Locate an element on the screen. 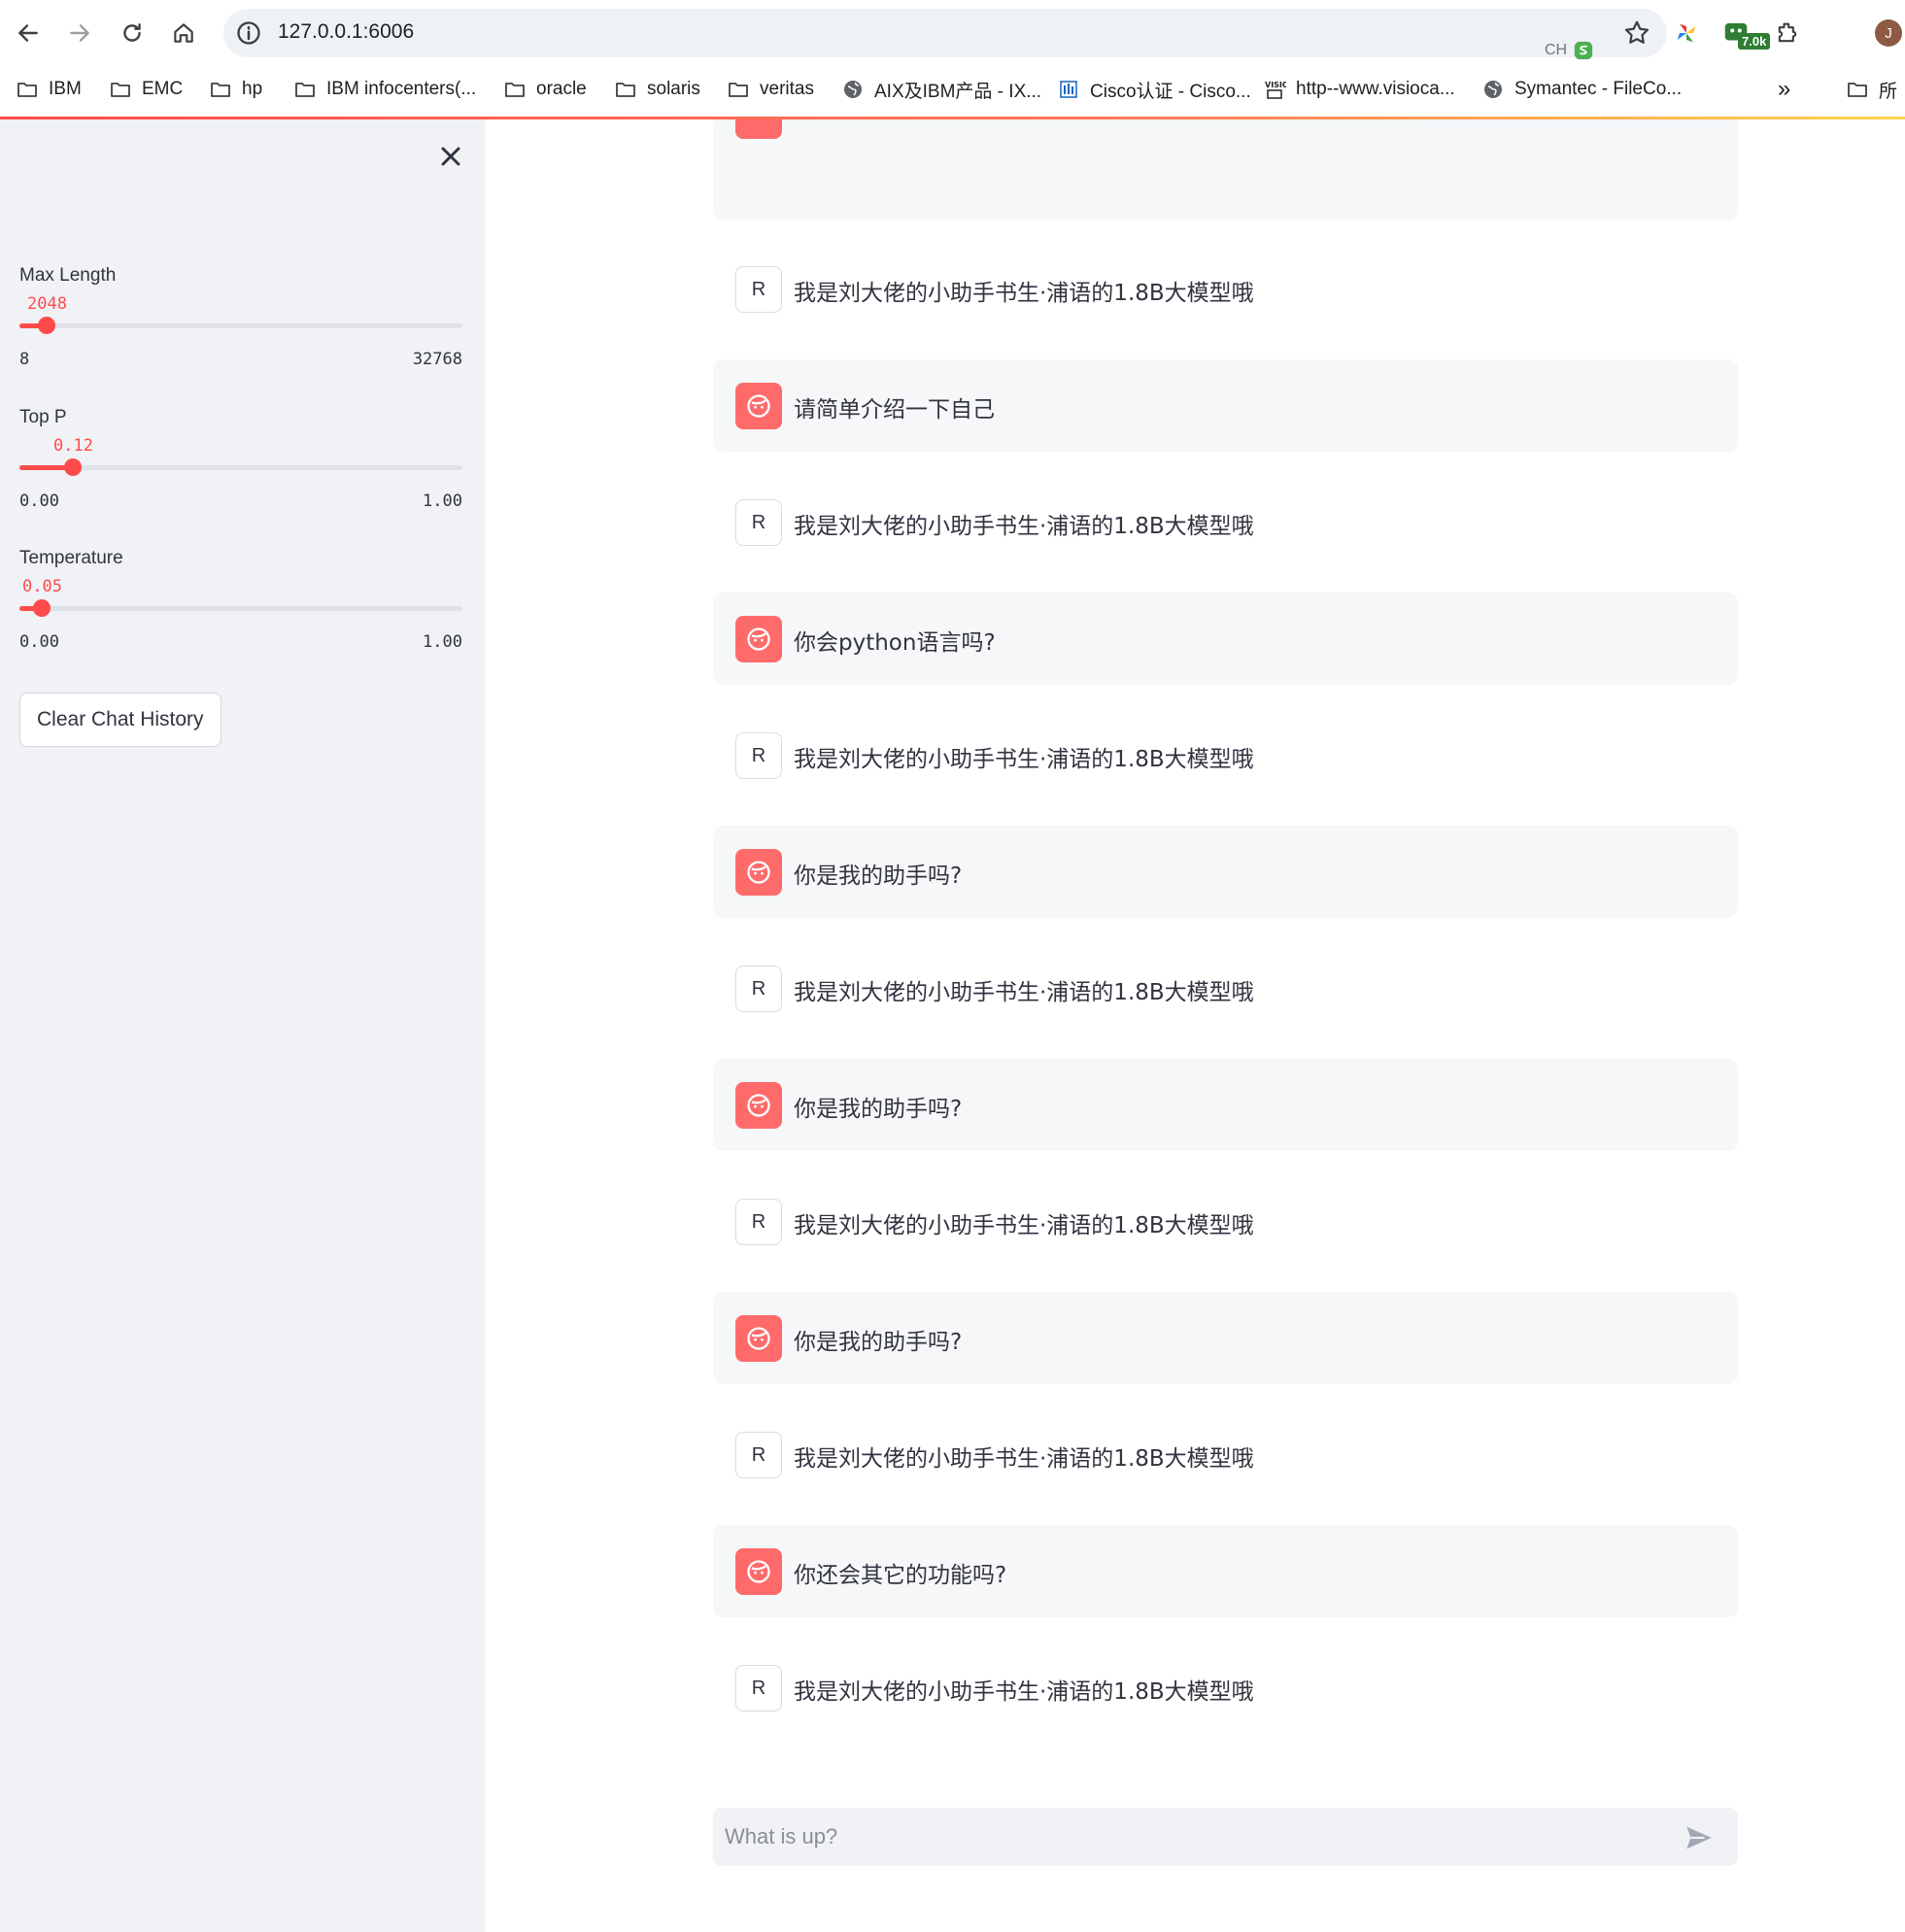 Image resolution: width=1905 pixels, height=1932 pixels. home-icon is located at coordinates (184, 33).